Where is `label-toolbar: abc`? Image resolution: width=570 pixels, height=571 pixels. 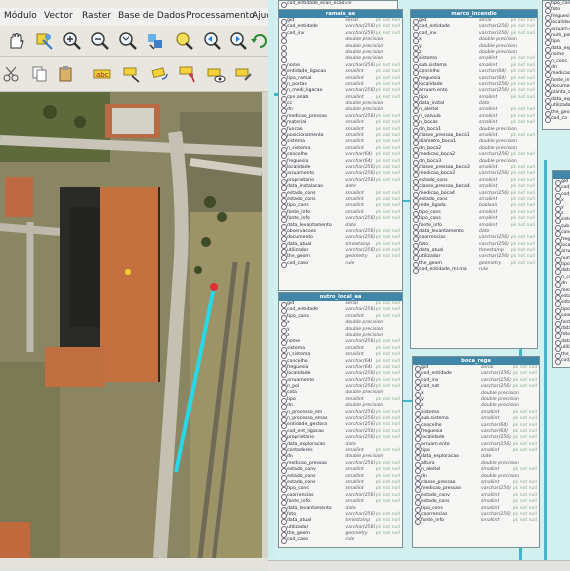
label-toolbar: abc is located at coordinates (134, 74).